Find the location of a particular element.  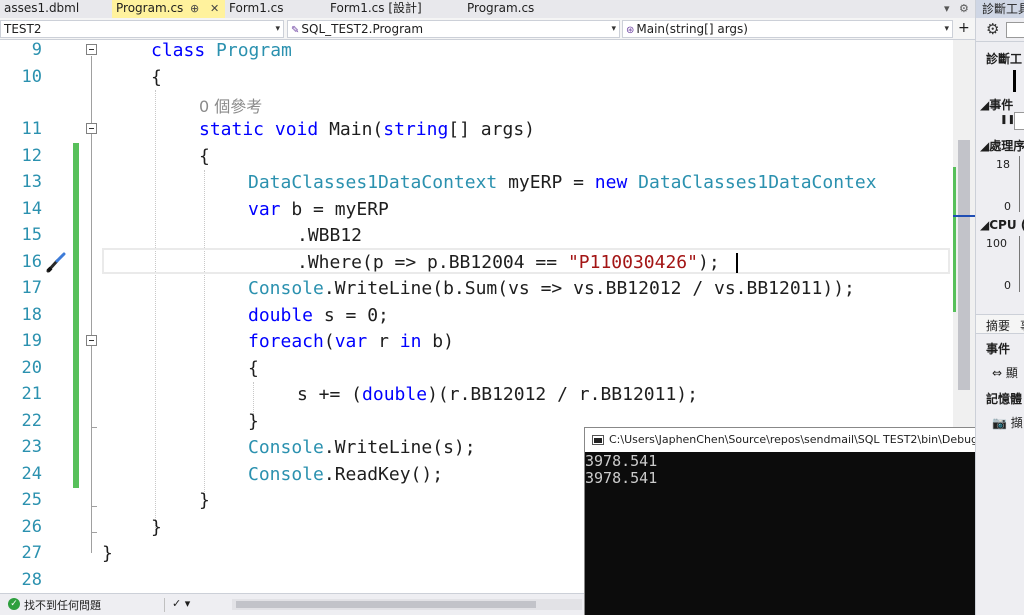

method-icon: ⊛ is located at coordinates (630, 30).